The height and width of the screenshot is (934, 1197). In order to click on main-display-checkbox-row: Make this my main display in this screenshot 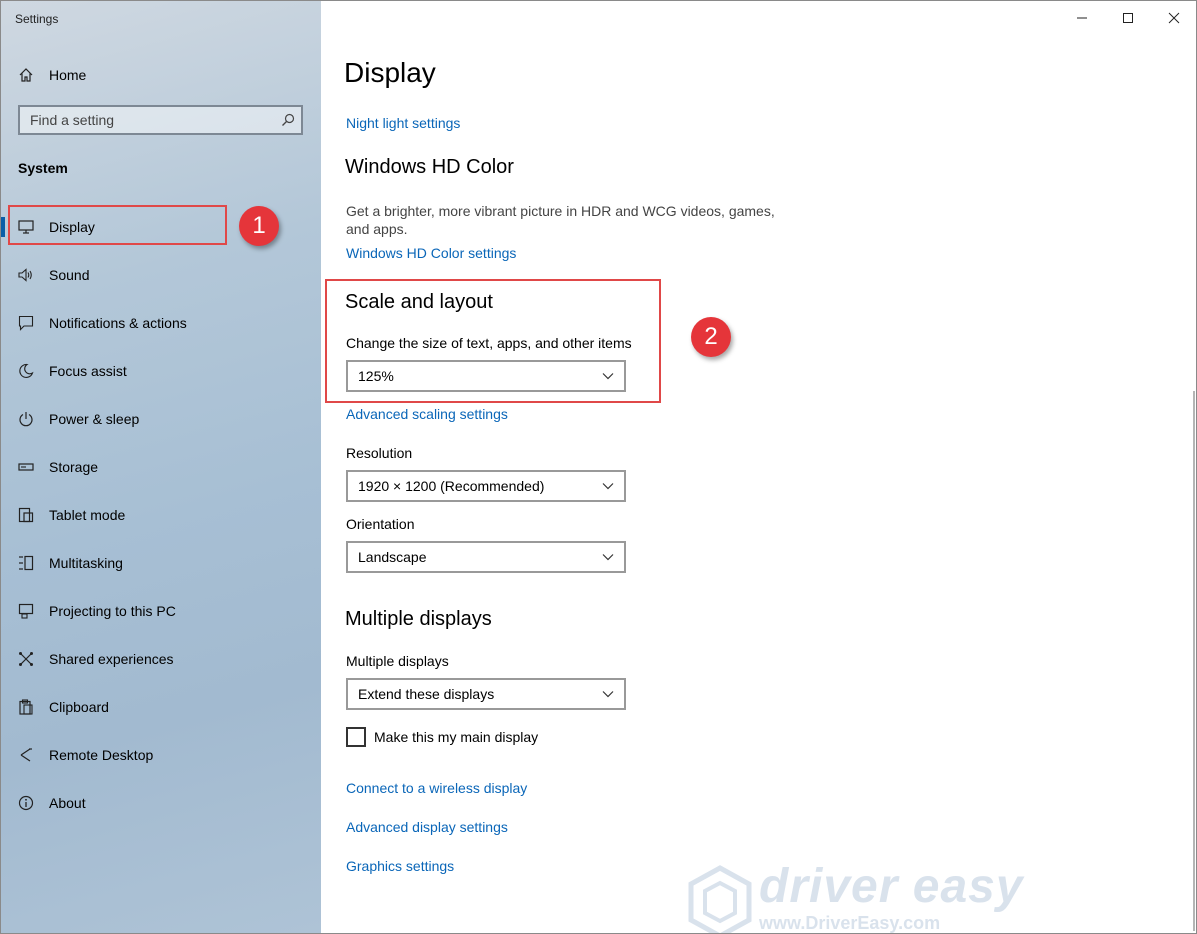, I will do `click(442, 737)`.